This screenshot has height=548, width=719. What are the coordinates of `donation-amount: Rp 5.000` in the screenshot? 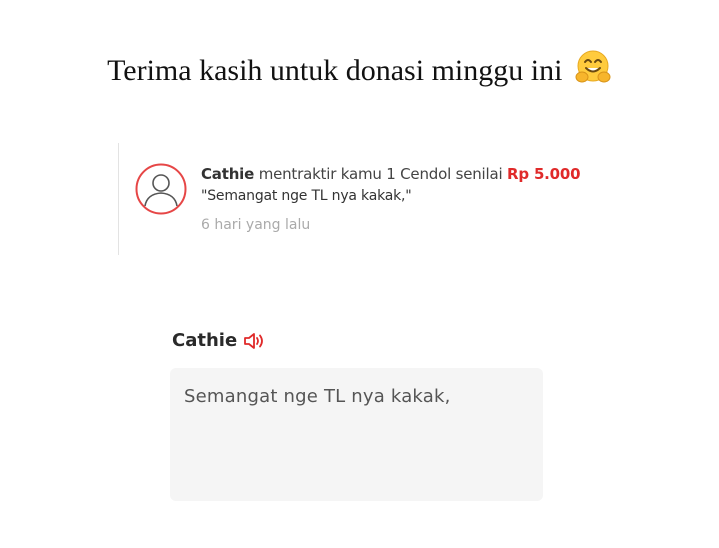 It's located at (544, 174).